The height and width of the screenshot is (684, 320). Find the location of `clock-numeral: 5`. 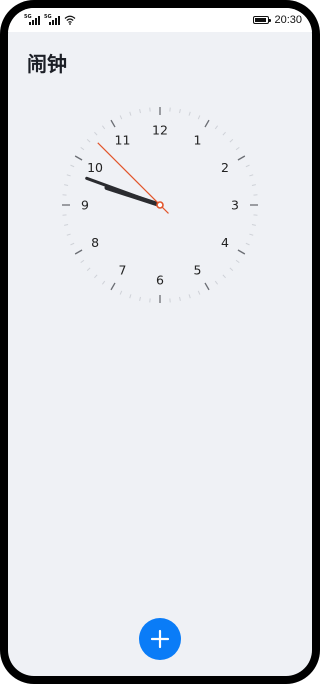

clock-numeral: 5 is located at coordinates (198, 269).